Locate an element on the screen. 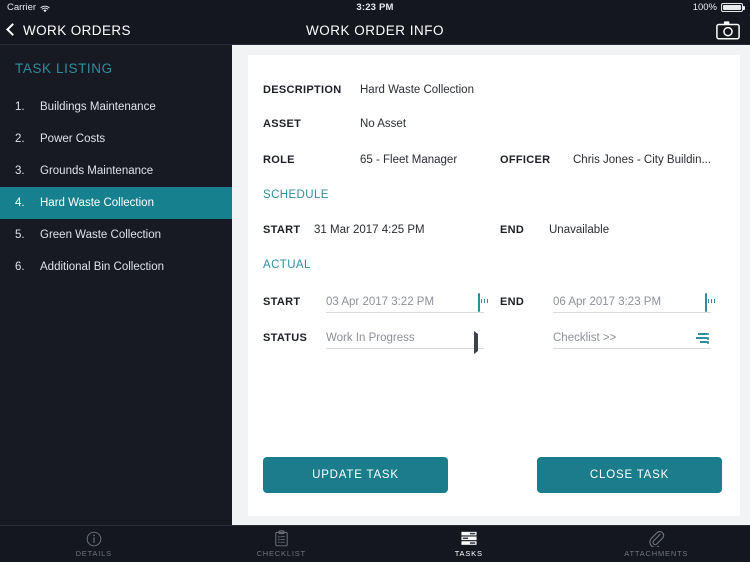 This screenshot has height=562, width=750. navigation-bar: WORK ORDERS WORK ORDER INFO is located at coordinates (375, 30).